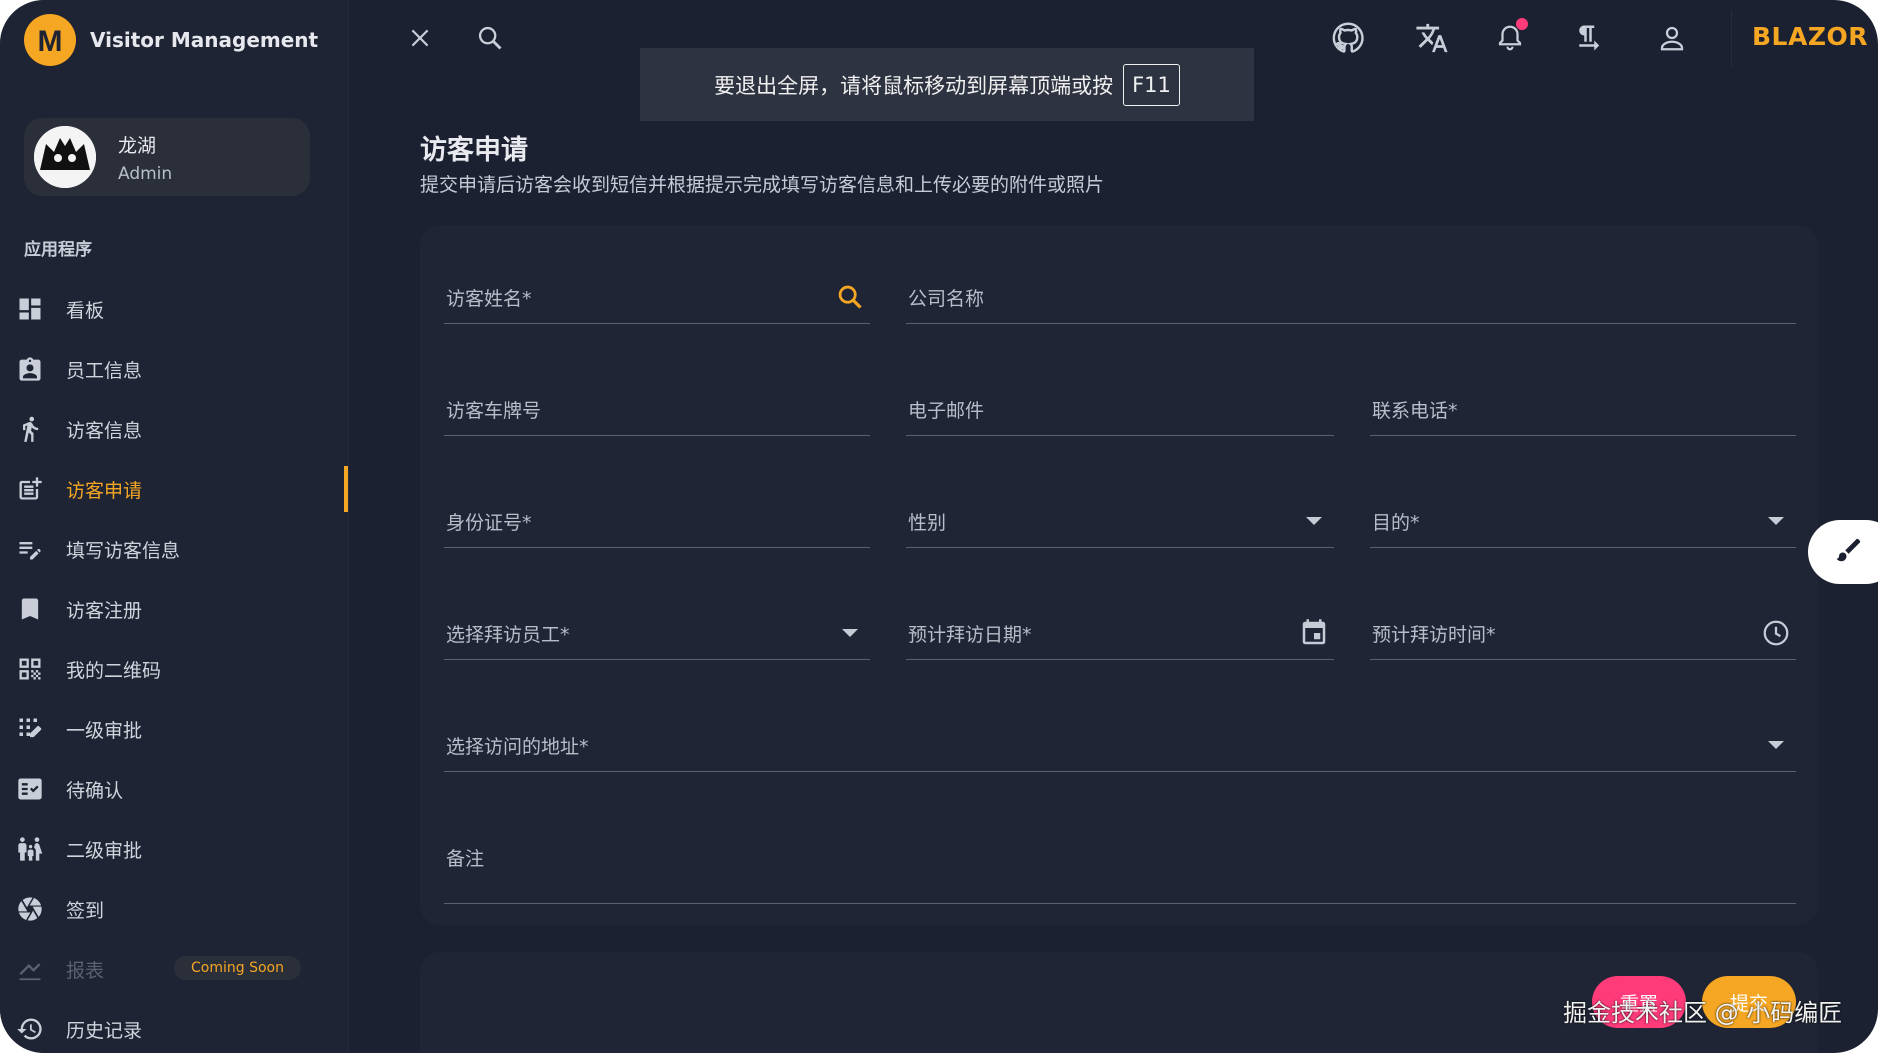  What do you see at coordinates (1583, 407) in the screenshot?
I see `phone-field: 联系电话*` at bounding box center [1583, 407].